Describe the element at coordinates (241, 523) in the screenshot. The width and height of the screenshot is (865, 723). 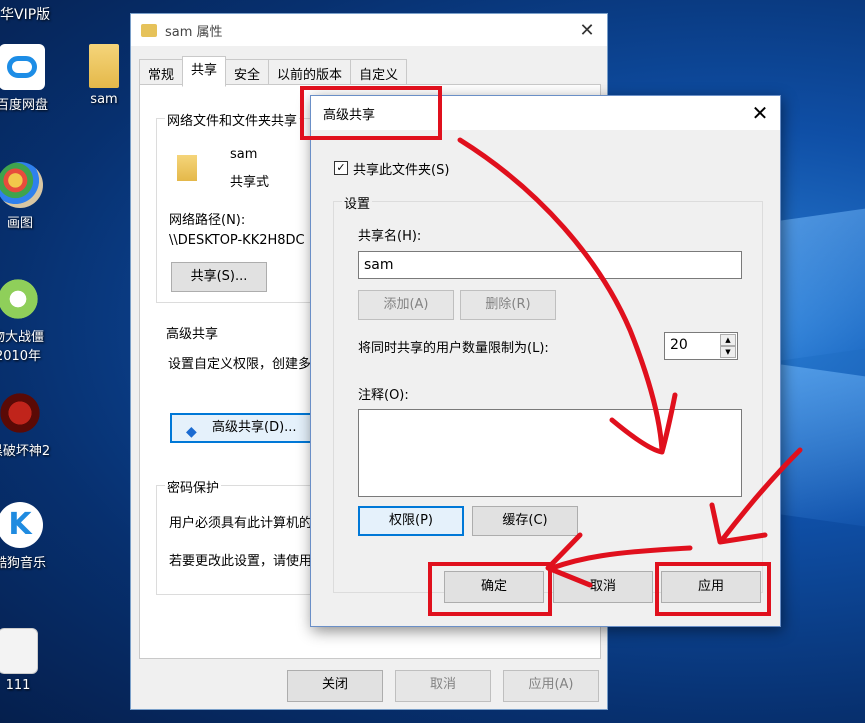
I see `password-desc-1: 用户必须具有此计算机的` at that location.